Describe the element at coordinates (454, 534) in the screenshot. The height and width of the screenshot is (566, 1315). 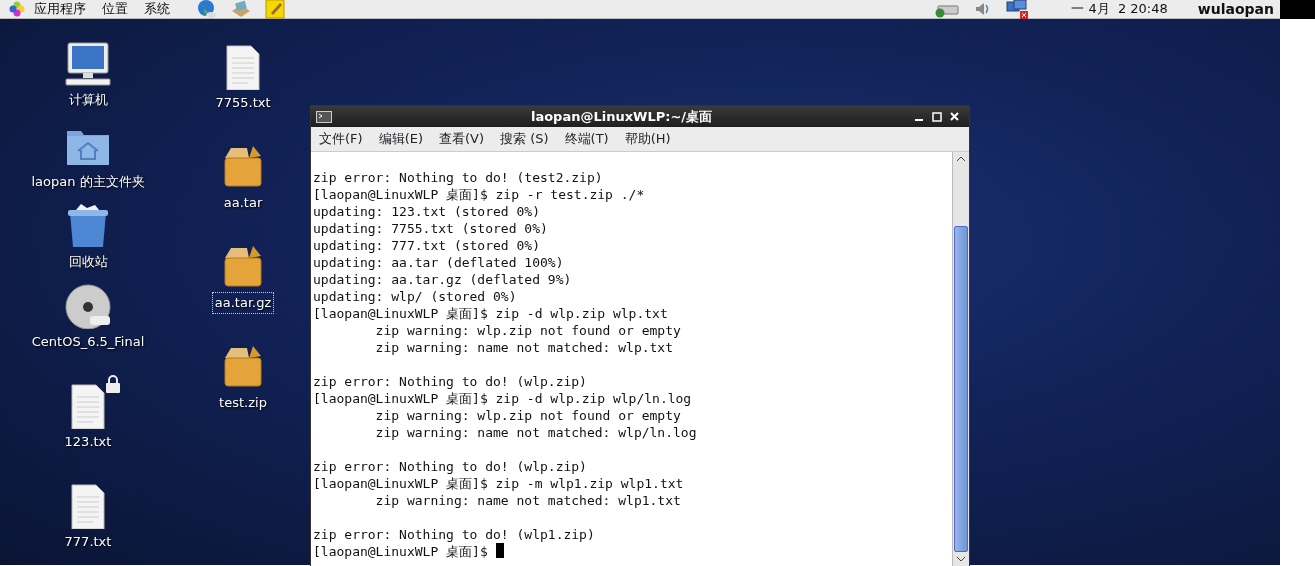
I see `output-line: zip error: Nothing to do! (wlp1.zip)` at that location.